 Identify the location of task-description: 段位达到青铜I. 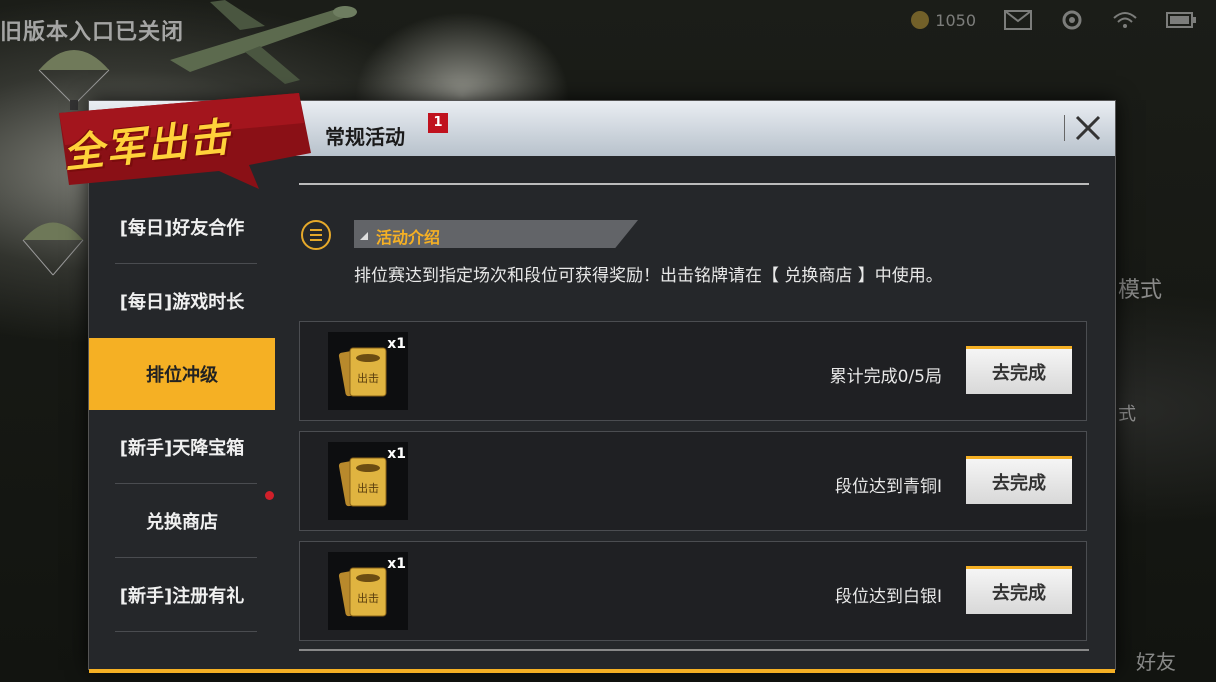
(888, 487).